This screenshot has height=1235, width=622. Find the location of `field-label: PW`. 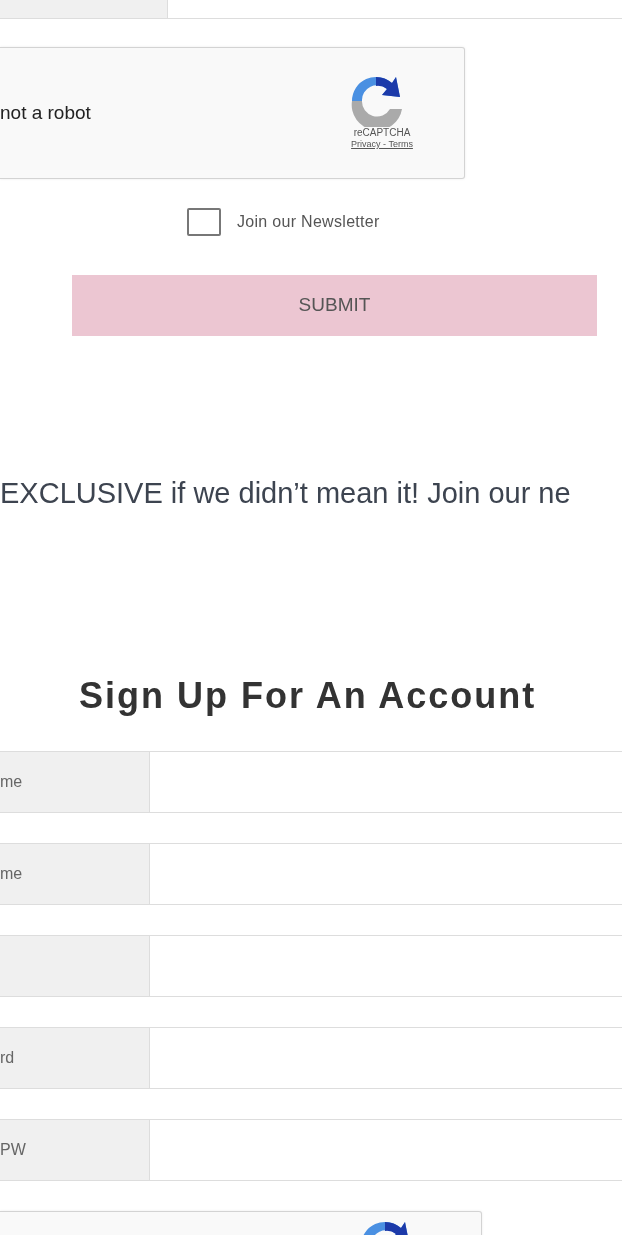

field-label: PW is located at coordinates (75, 1149).